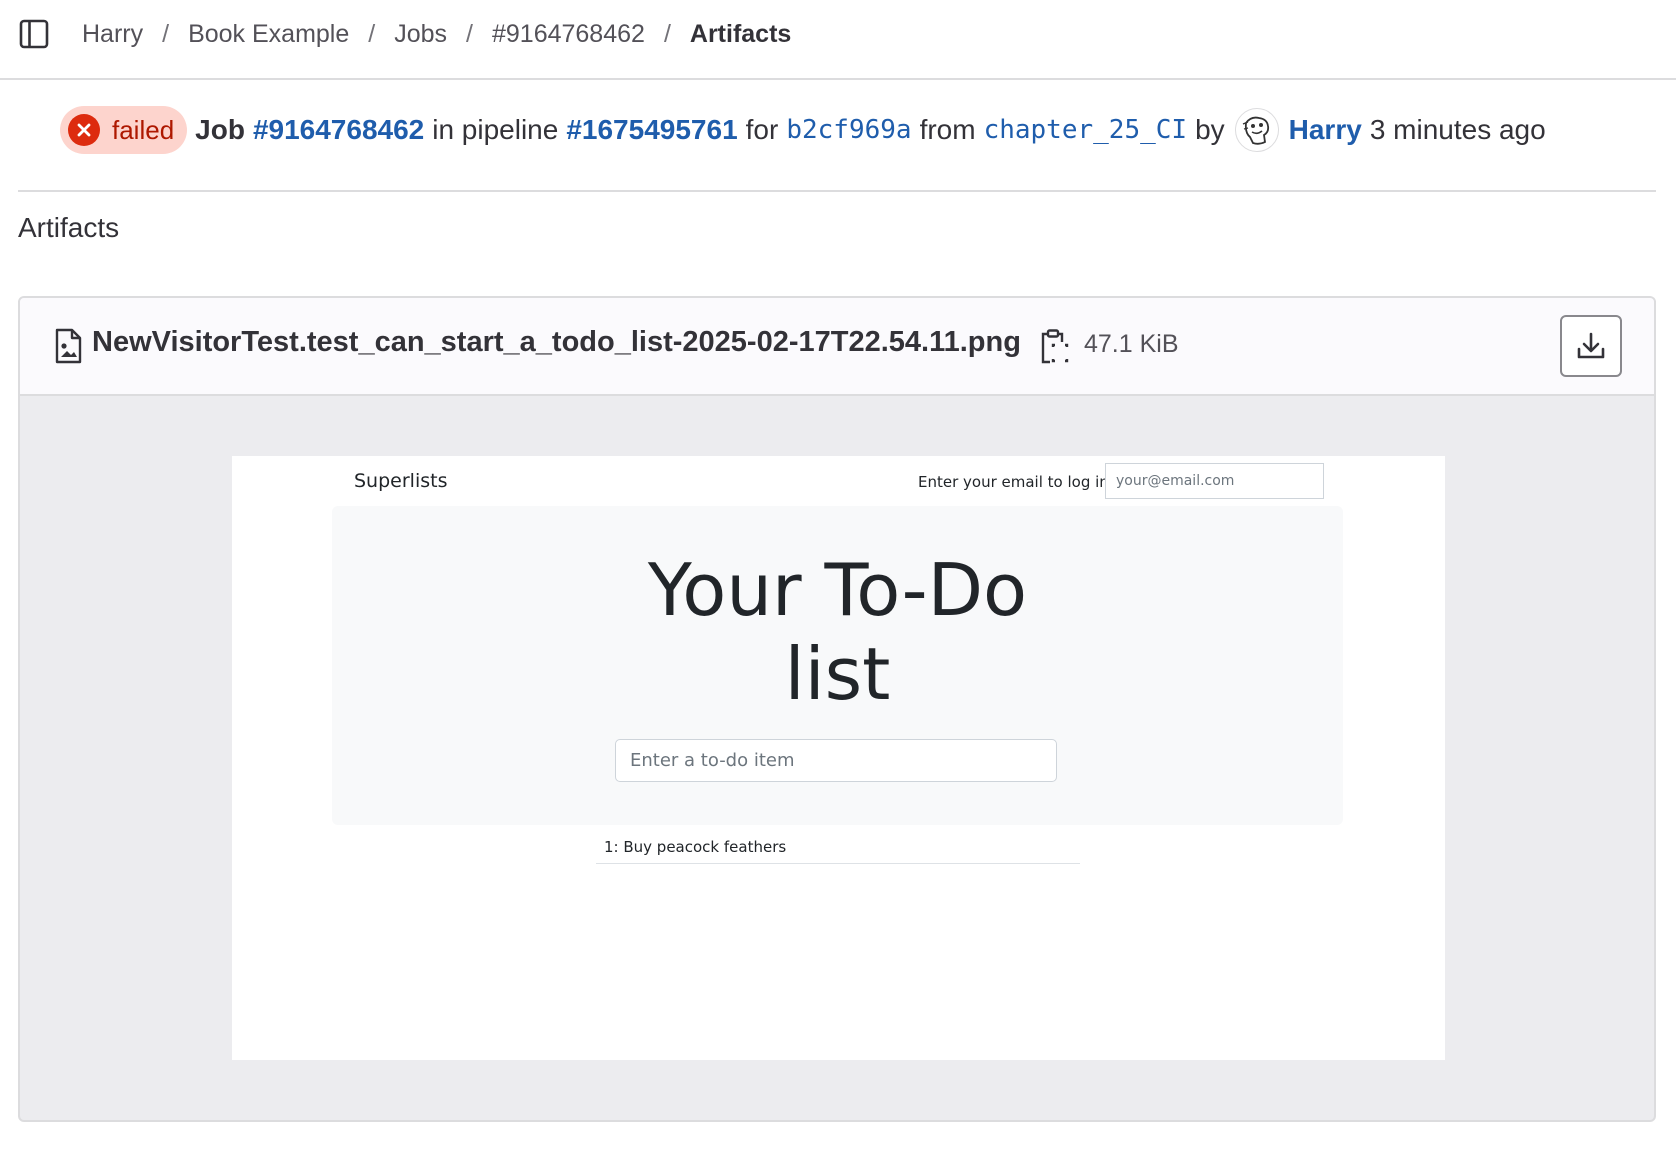 This screenshot has height=1150, width=1676. Describe the element at coordinates (838, 847) in the screenshot. I see `preview-table-row: 1: Buy peacock feathers` at that location.